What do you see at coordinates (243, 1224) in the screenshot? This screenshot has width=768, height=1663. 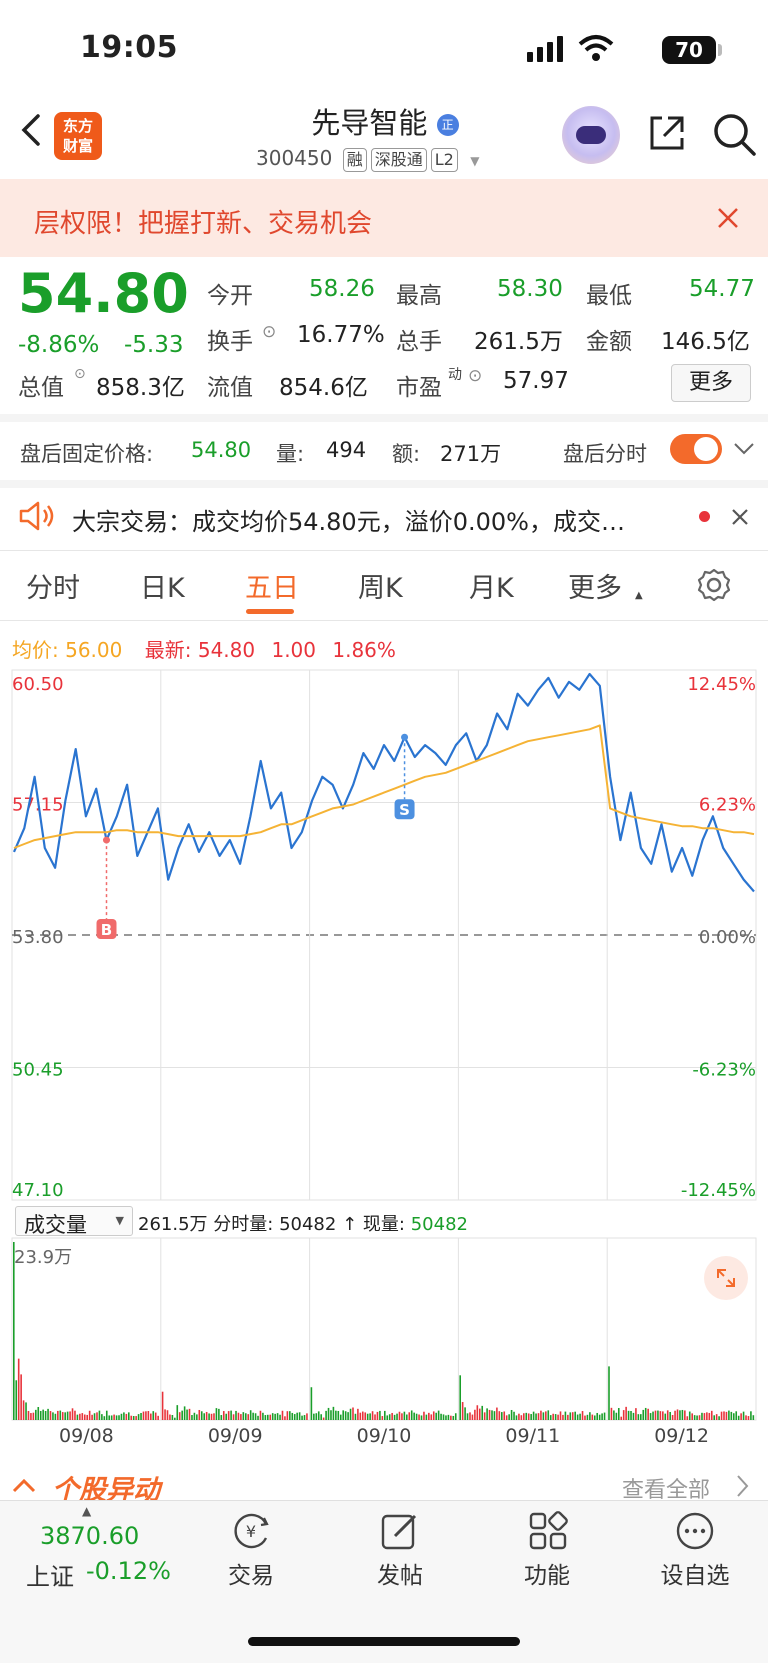 I see `volume-period-label: 分时量:` at bounding box center [243, 1224].